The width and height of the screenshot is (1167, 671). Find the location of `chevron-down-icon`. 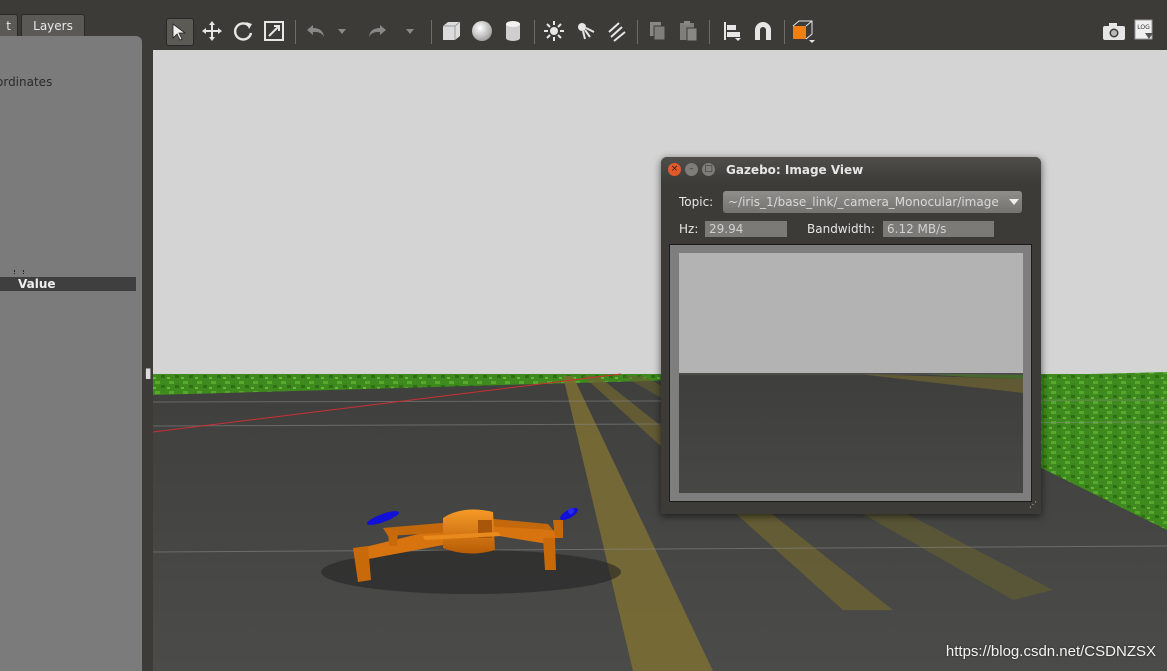

chevron-down-icon is located at coordinates (1014, 202).